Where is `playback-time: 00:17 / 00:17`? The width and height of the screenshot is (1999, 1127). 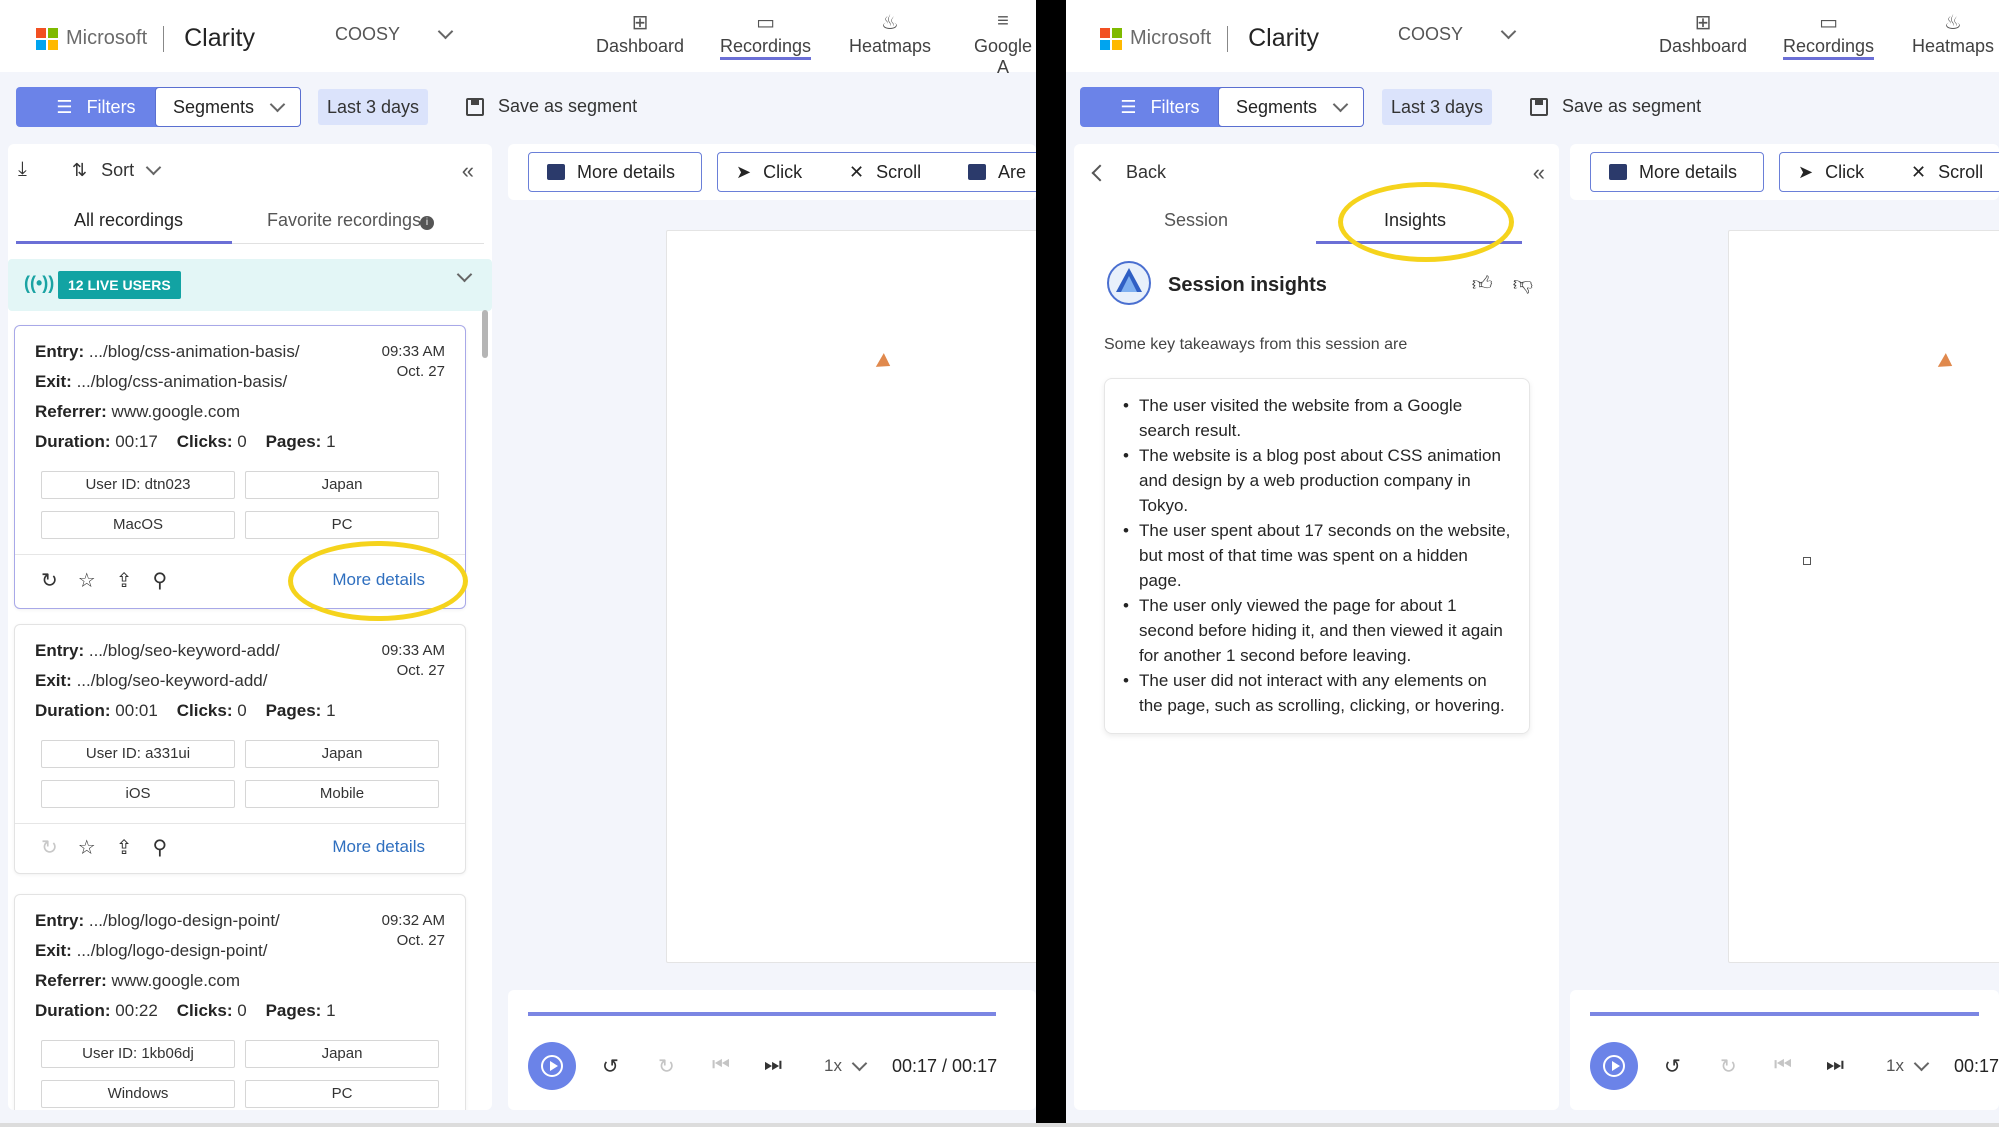
playback-time: 00:17 / 00:17 is located at coordinates (945, 1066).